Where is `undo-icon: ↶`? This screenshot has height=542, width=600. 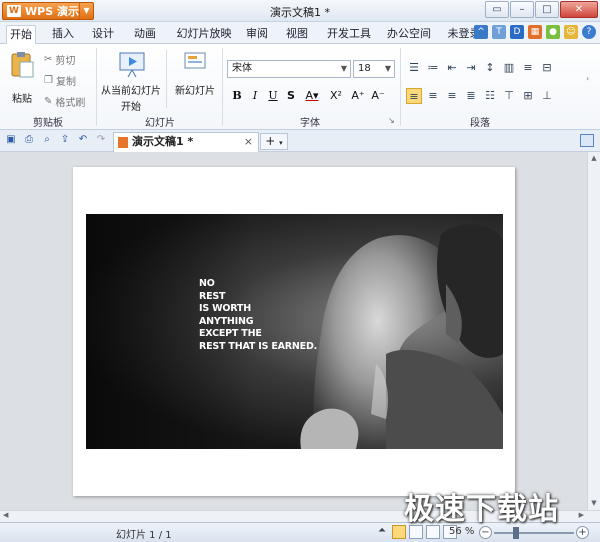 undo-icon: ↶ is located at coordinates (83, 140).